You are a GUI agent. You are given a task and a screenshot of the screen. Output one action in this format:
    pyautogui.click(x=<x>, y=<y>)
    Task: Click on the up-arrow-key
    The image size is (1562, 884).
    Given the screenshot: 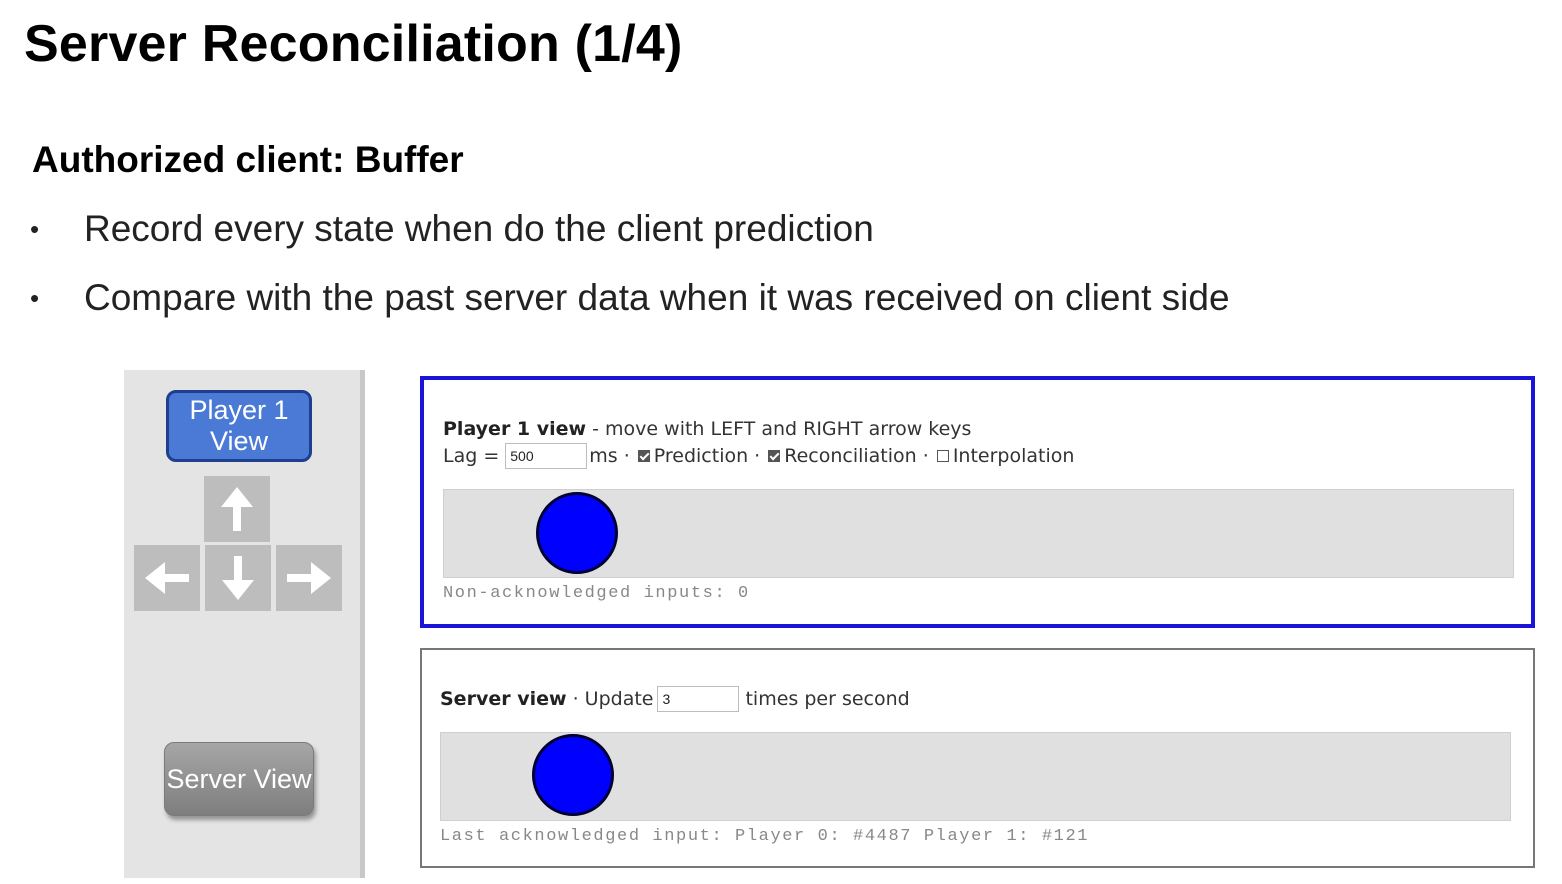 What is the action you would take?
    pyautogui.click(x=237, y=509)
    